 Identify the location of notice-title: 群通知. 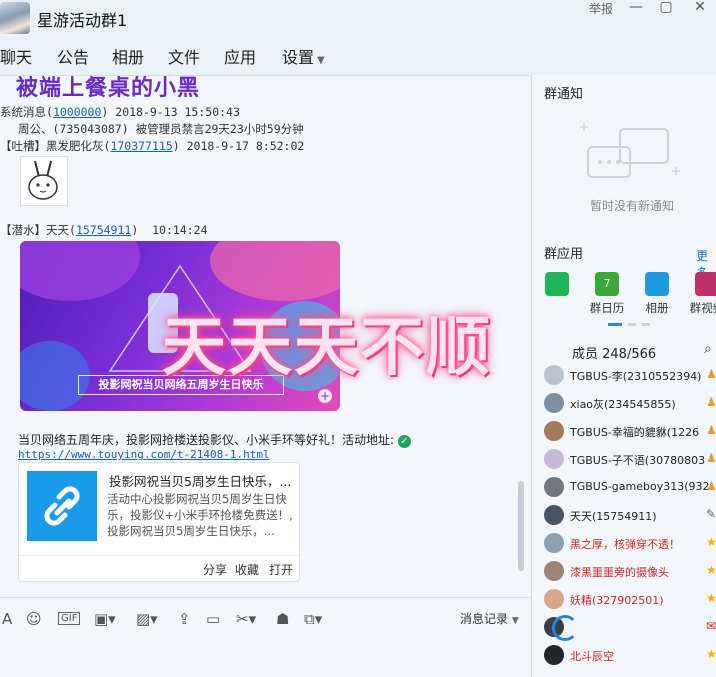
(564, 94).